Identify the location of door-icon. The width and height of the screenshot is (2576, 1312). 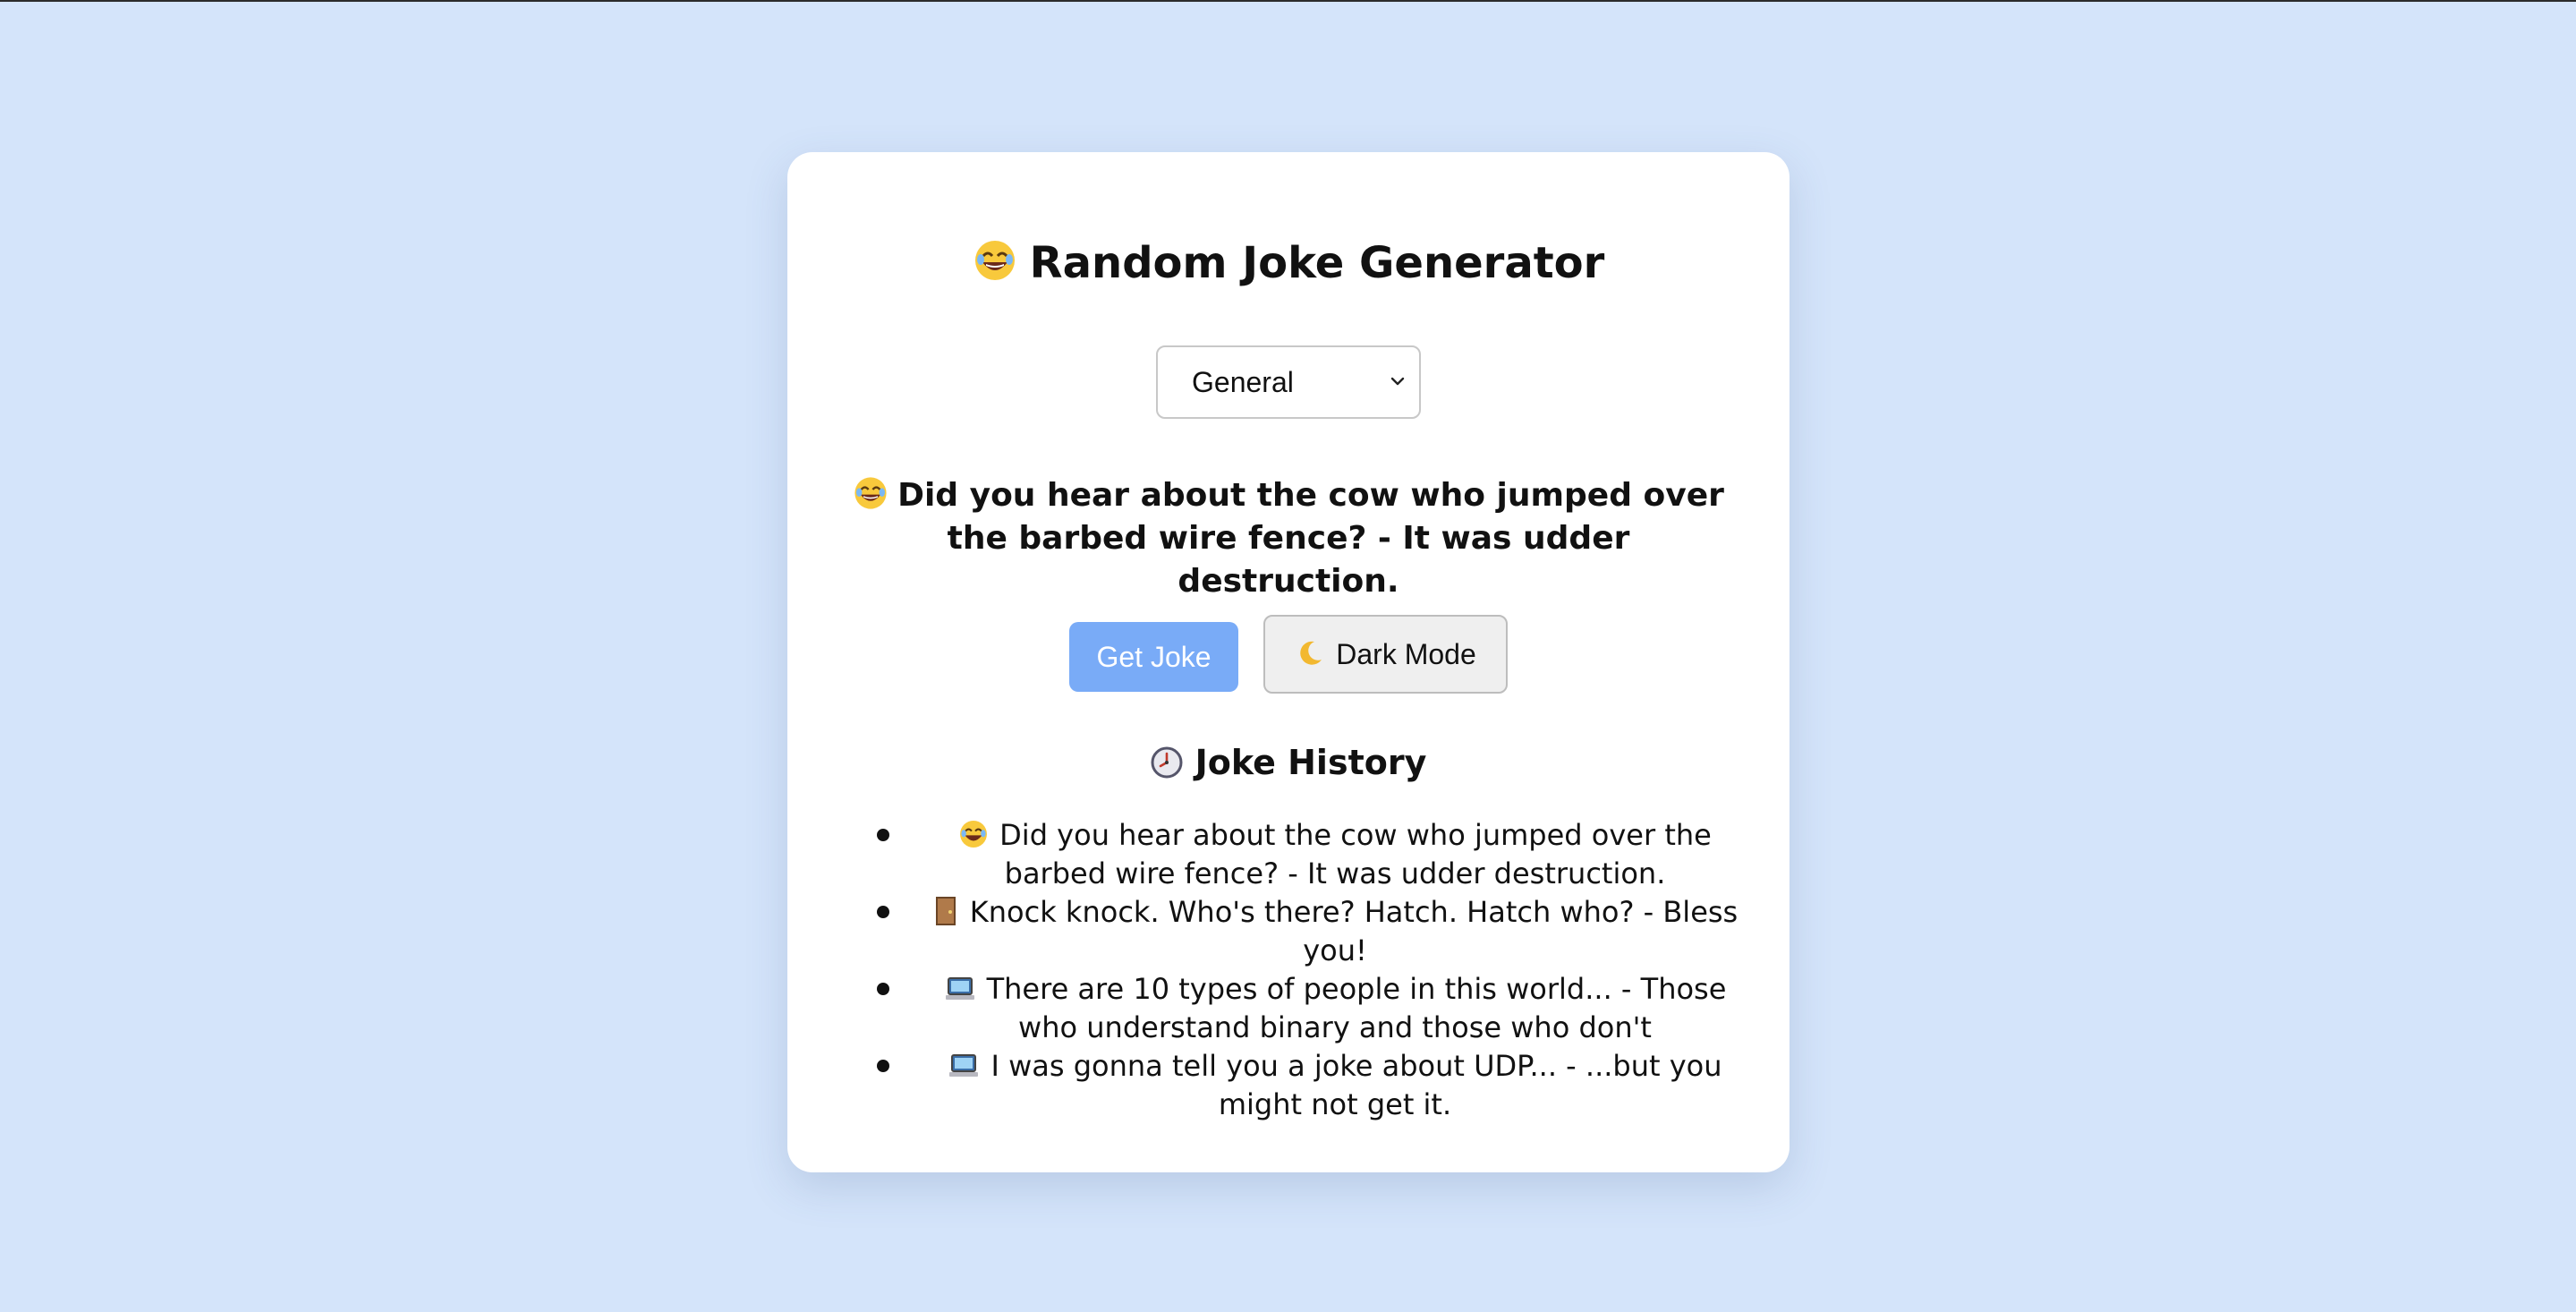
(945, 911).